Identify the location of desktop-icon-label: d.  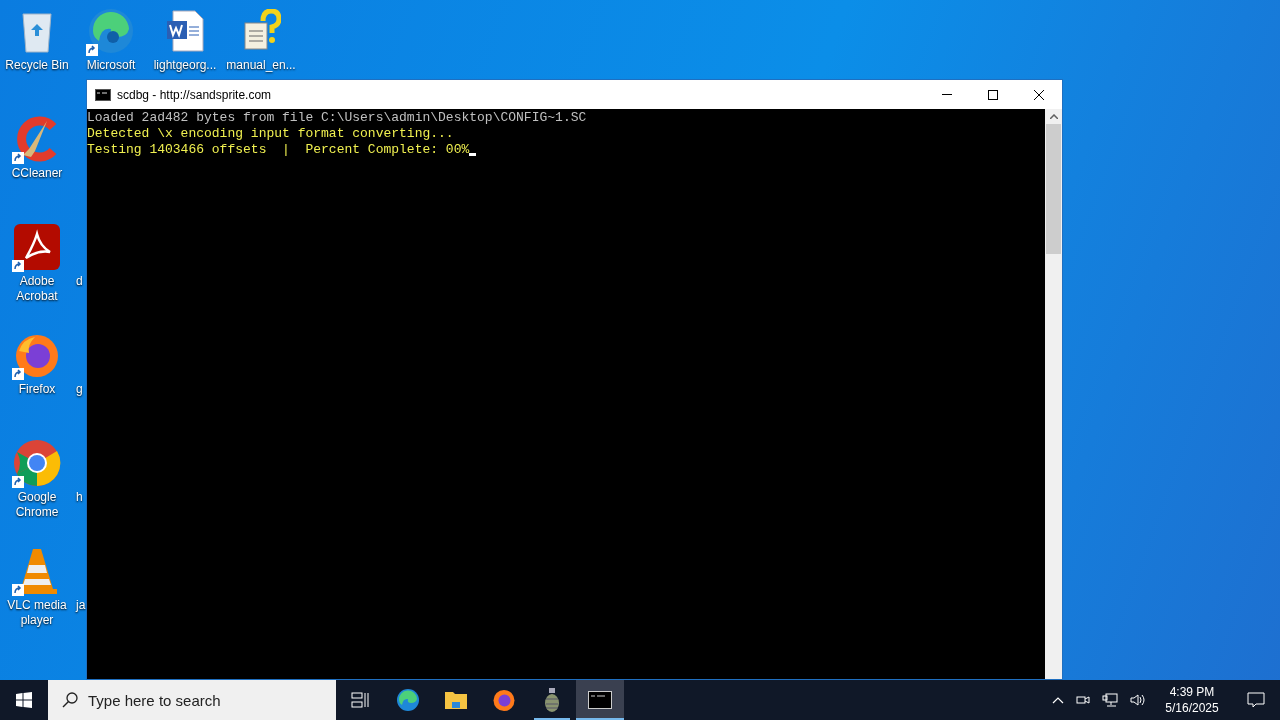
(79, 281).